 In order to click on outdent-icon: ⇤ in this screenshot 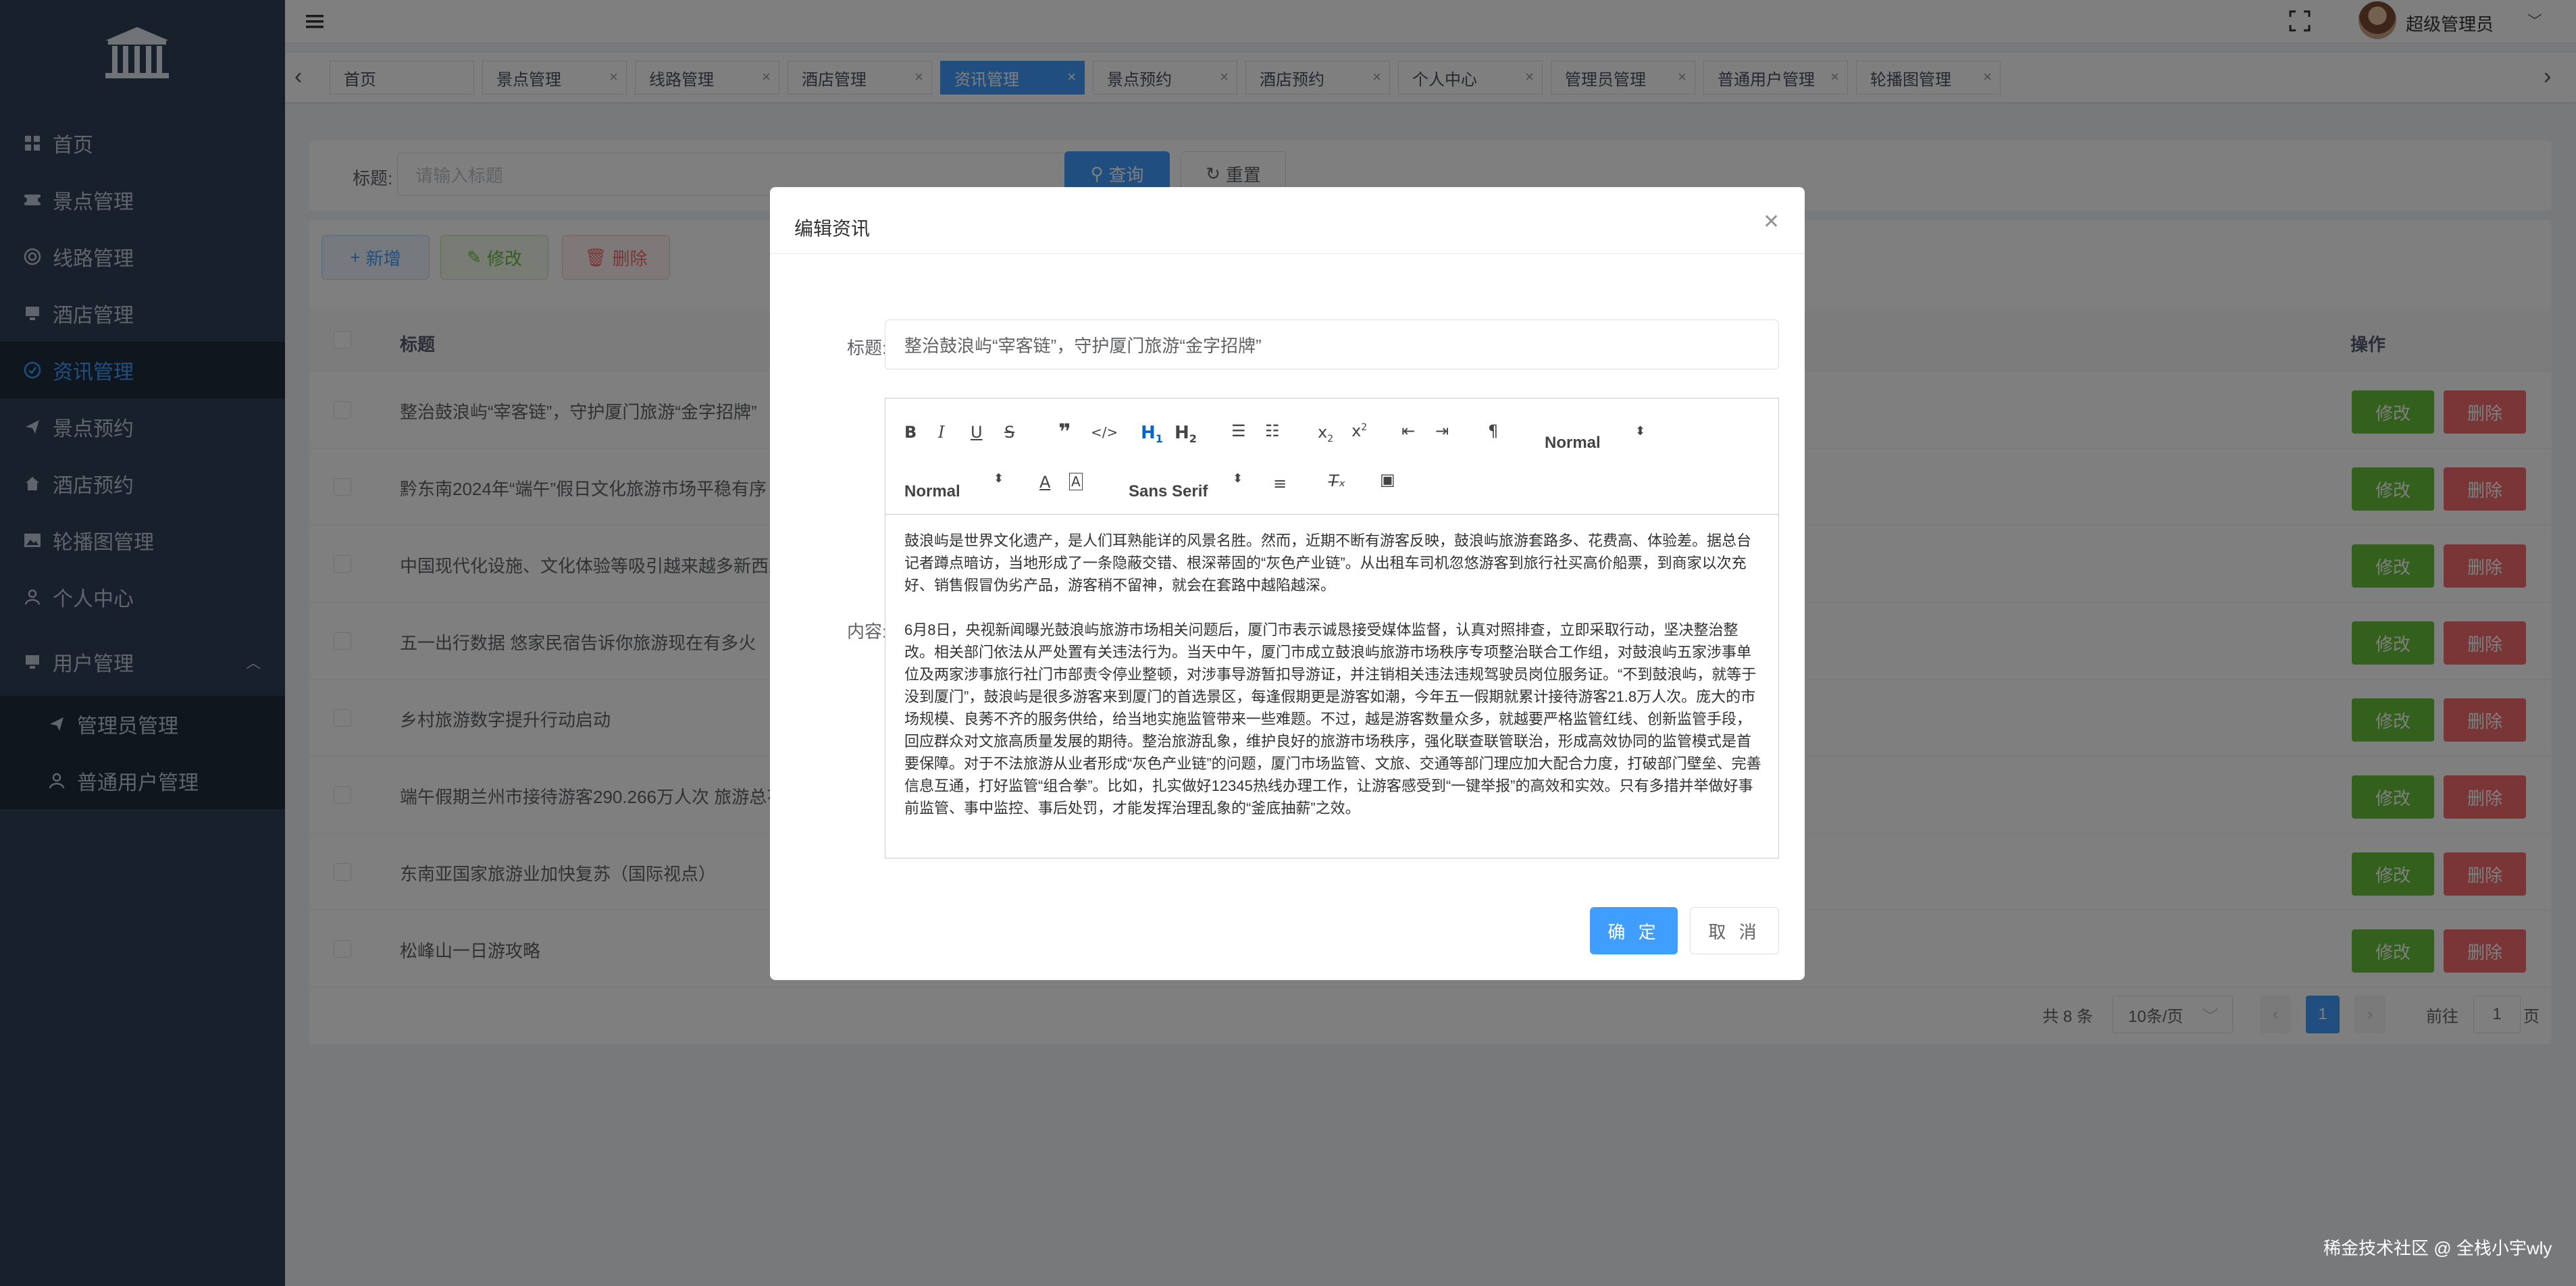, I will do `click(1408, 430)`.